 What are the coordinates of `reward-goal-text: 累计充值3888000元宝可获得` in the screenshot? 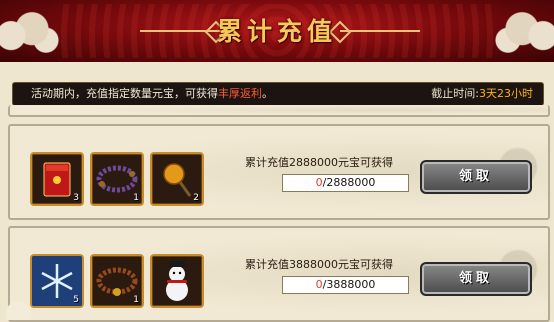 It's located at (319, 264).